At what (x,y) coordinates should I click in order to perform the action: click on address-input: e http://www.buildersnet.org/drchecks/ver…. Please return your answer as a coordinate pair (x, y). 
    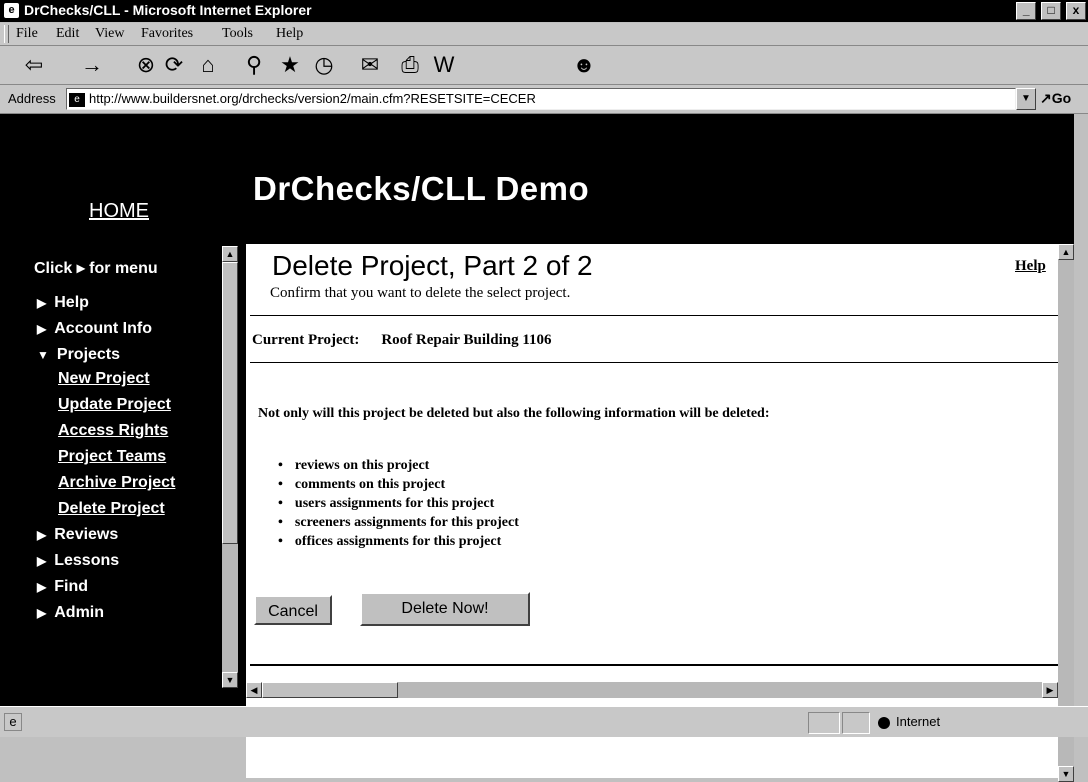
    Looking at the image, I should click on (541, 99).